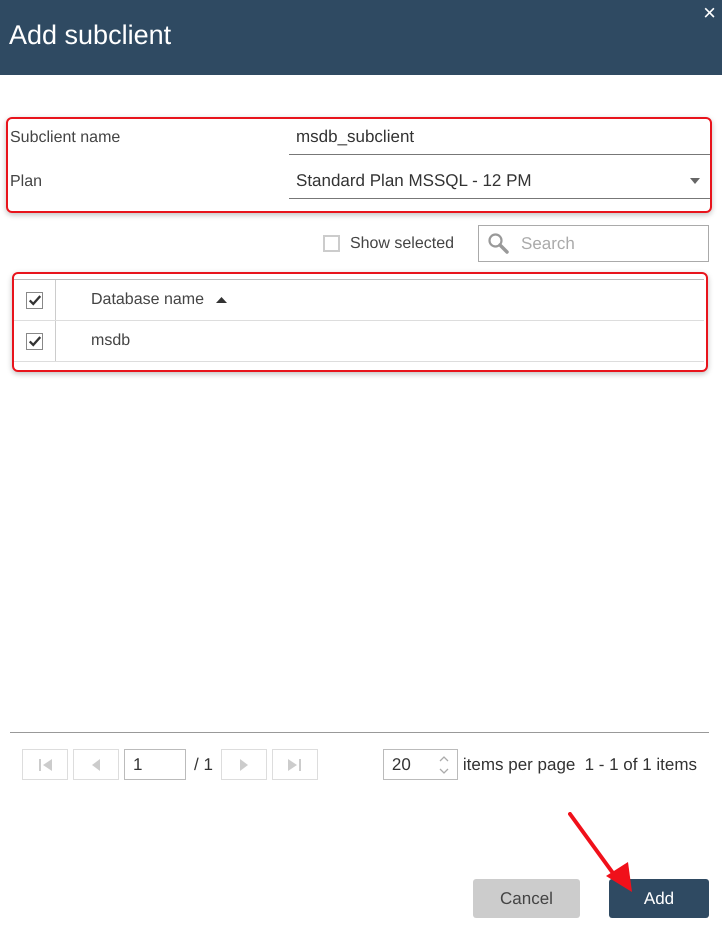 The height and width of the screenshot is (925, 722). What do you see at coordinates (90, 35) in the screenshot?
I see `dialog-title: Add subclient` at bounding box center [90, 35].